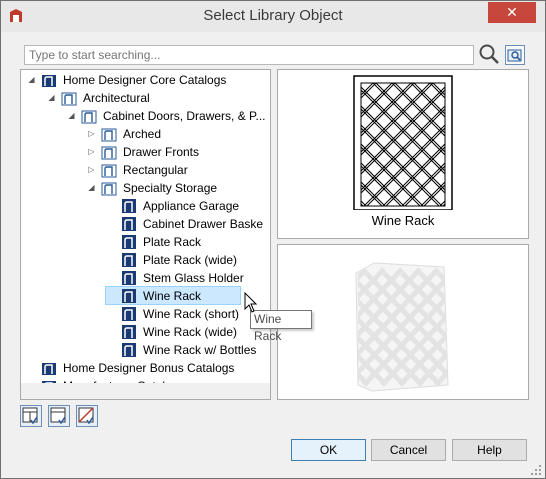 Image resolution: width=546 pixels, height=479 pixels. I want to click on view-3d-button, so click(87, 416).